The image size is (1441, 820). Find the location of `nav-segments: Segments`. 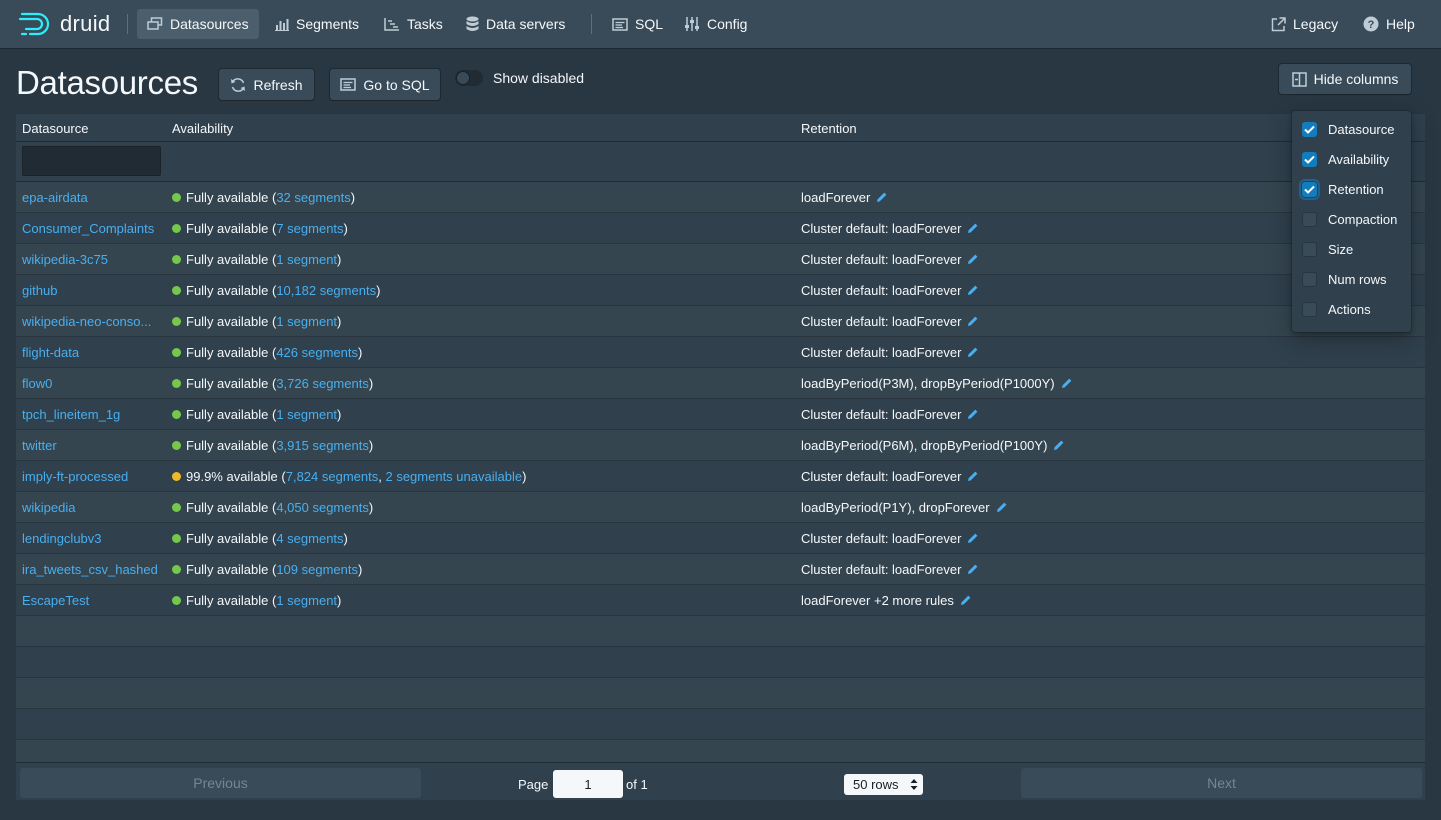

nav-segments: Segments is located at coordinates (317, 24).